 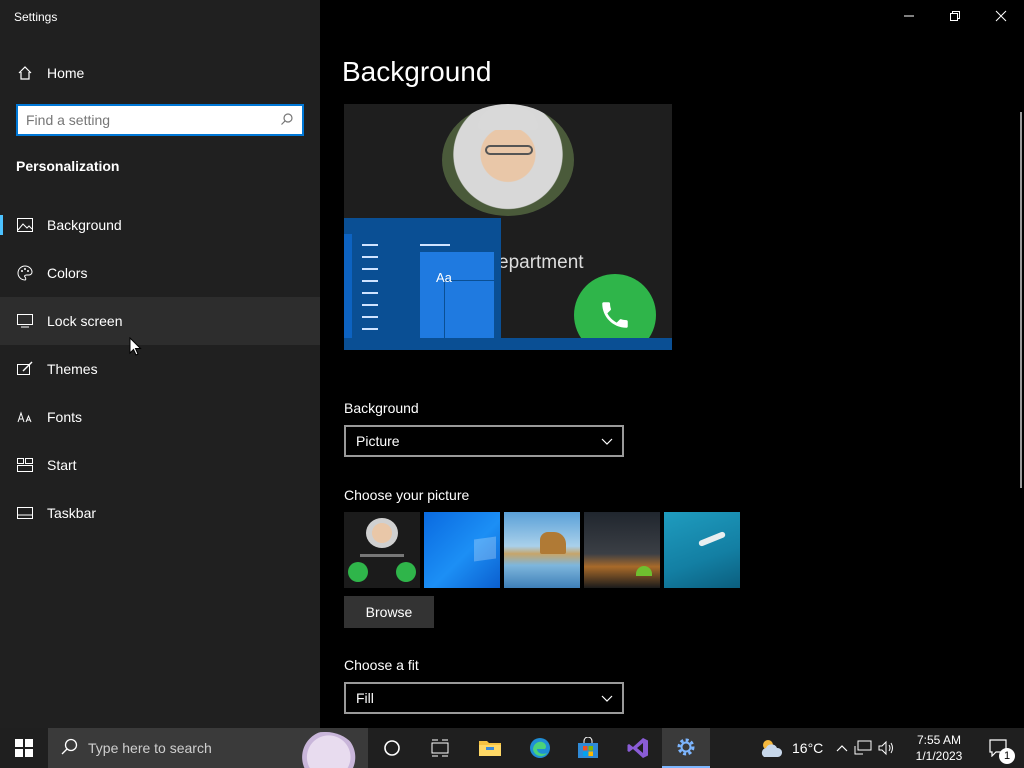 I want to click on background-type-dropdown: Picture, so click(x=484, y=441).